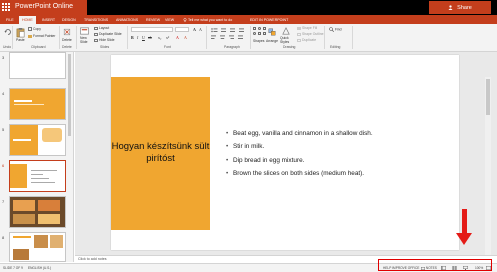 The height and width of the screenshot is (272, 497). What do you see at coordinates (20, 40) in the screenshot?
I see `paste-button: Paste` at bounding box center [20, 40].